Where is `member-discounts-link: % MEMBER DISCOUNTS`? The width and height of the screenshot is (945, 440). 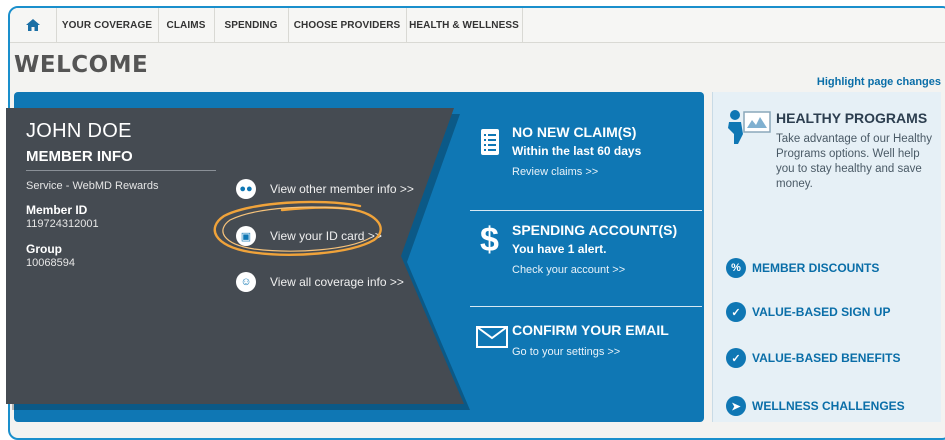 member-discounts-link: % MEMBER DISCOUNTS is located at coordinates (802, 268).